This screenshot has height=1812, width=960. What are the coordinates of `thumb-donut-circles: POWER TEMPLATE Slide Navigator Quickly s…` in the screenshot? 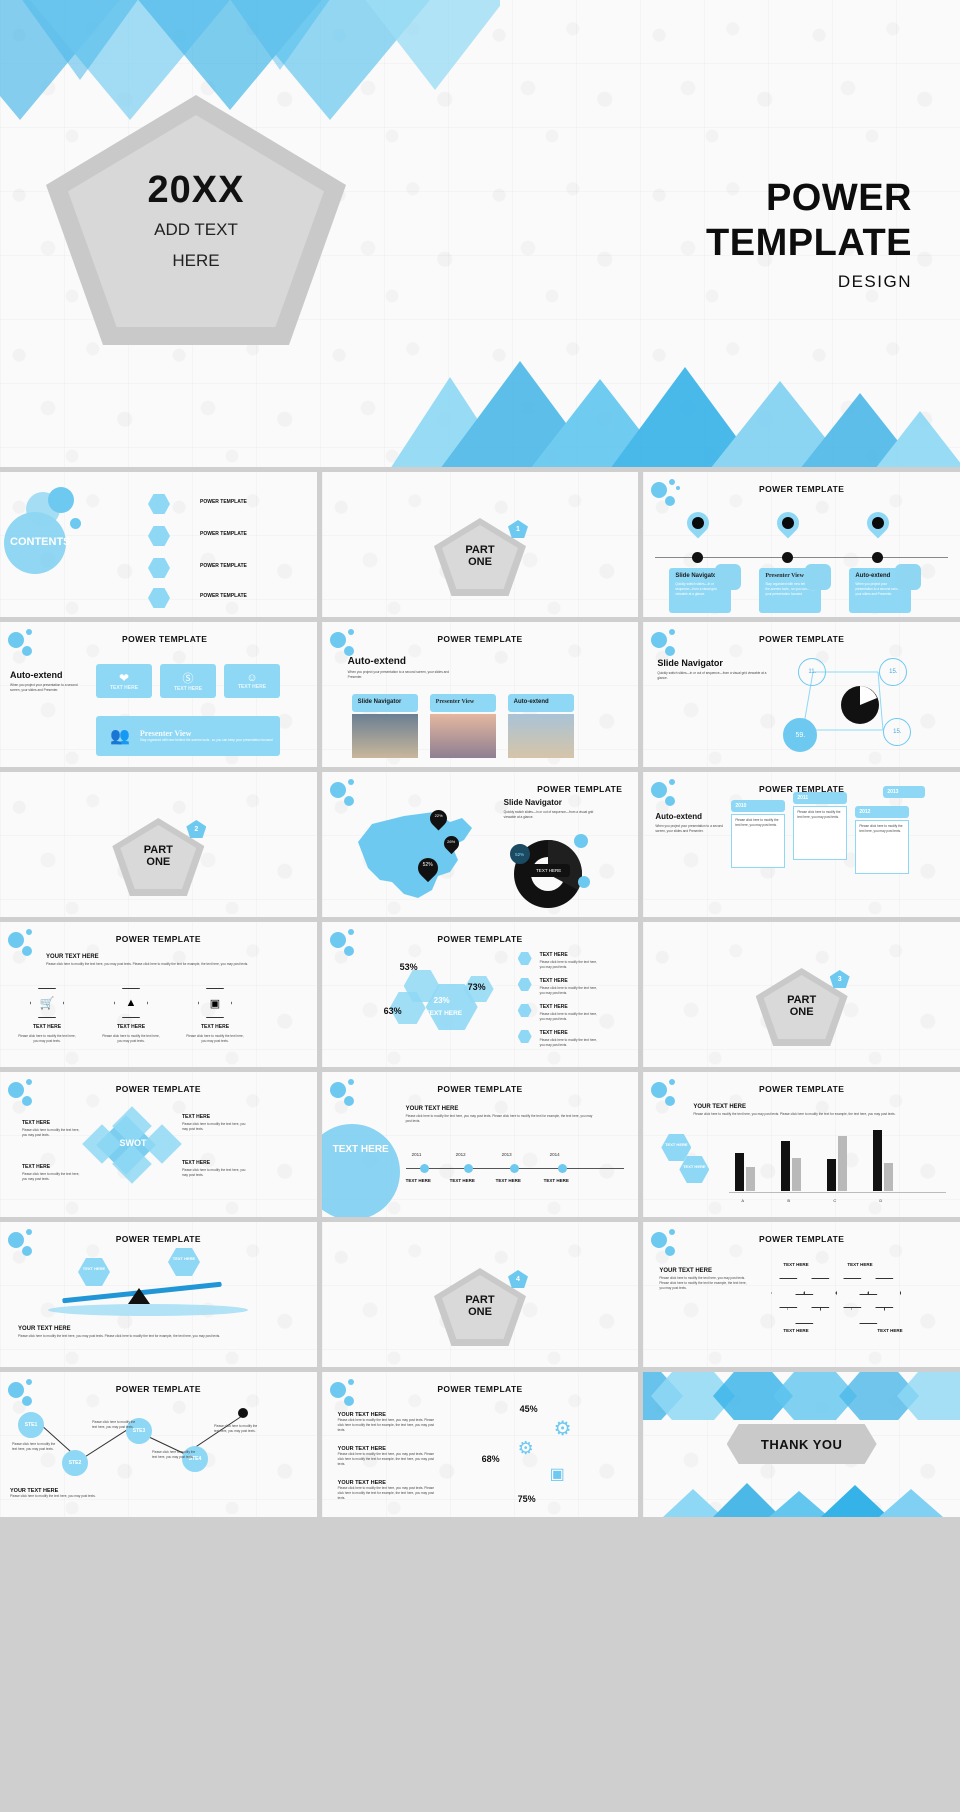 It's located at (801, 694).